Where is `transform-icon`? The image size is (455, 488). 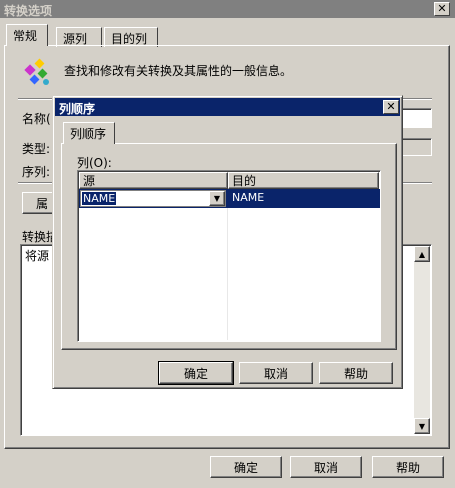 transform-icon is located at coordinates (38, 72).